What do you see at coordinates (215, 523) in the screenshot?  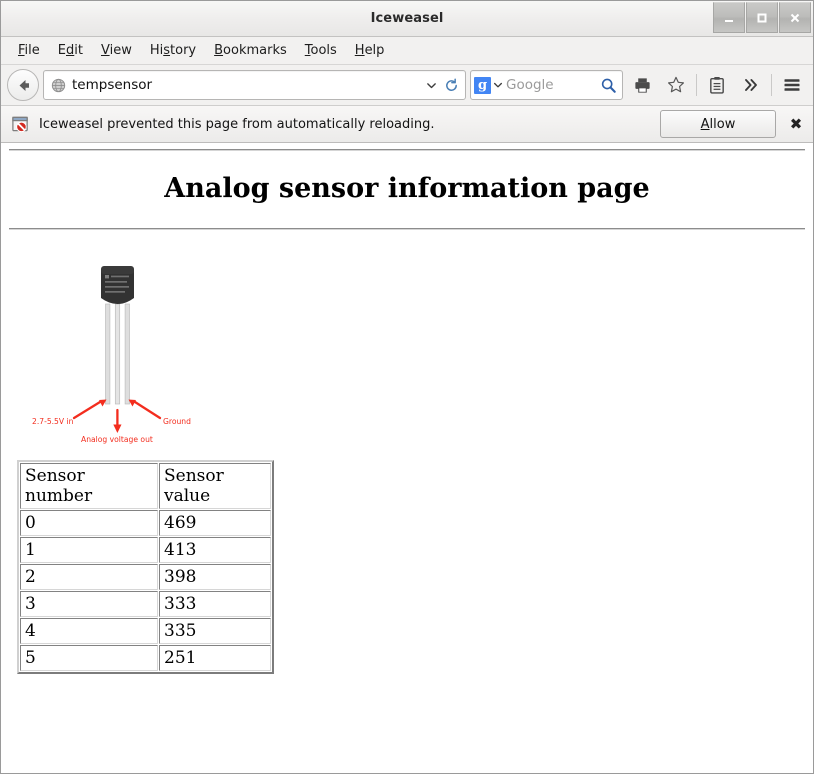 I see `cell-sensor-value: 469` at bounding box center [215, 523].